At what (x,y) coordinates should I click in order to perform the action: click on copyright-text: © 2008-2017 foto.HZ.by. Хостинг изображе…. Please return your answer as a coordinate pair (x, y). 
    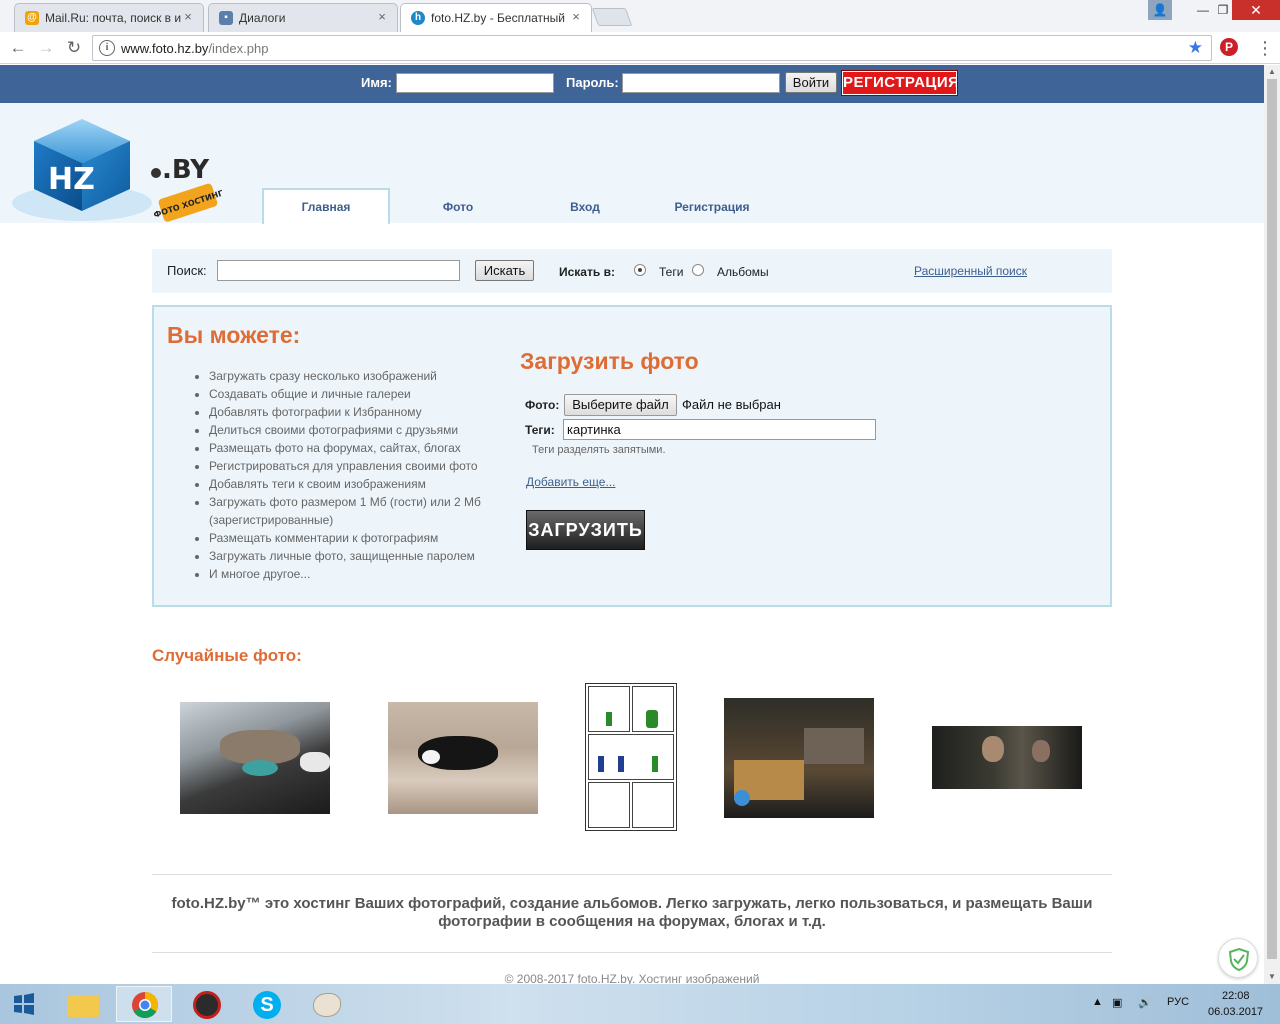
    Looking at the image, I should click on (632, 978).